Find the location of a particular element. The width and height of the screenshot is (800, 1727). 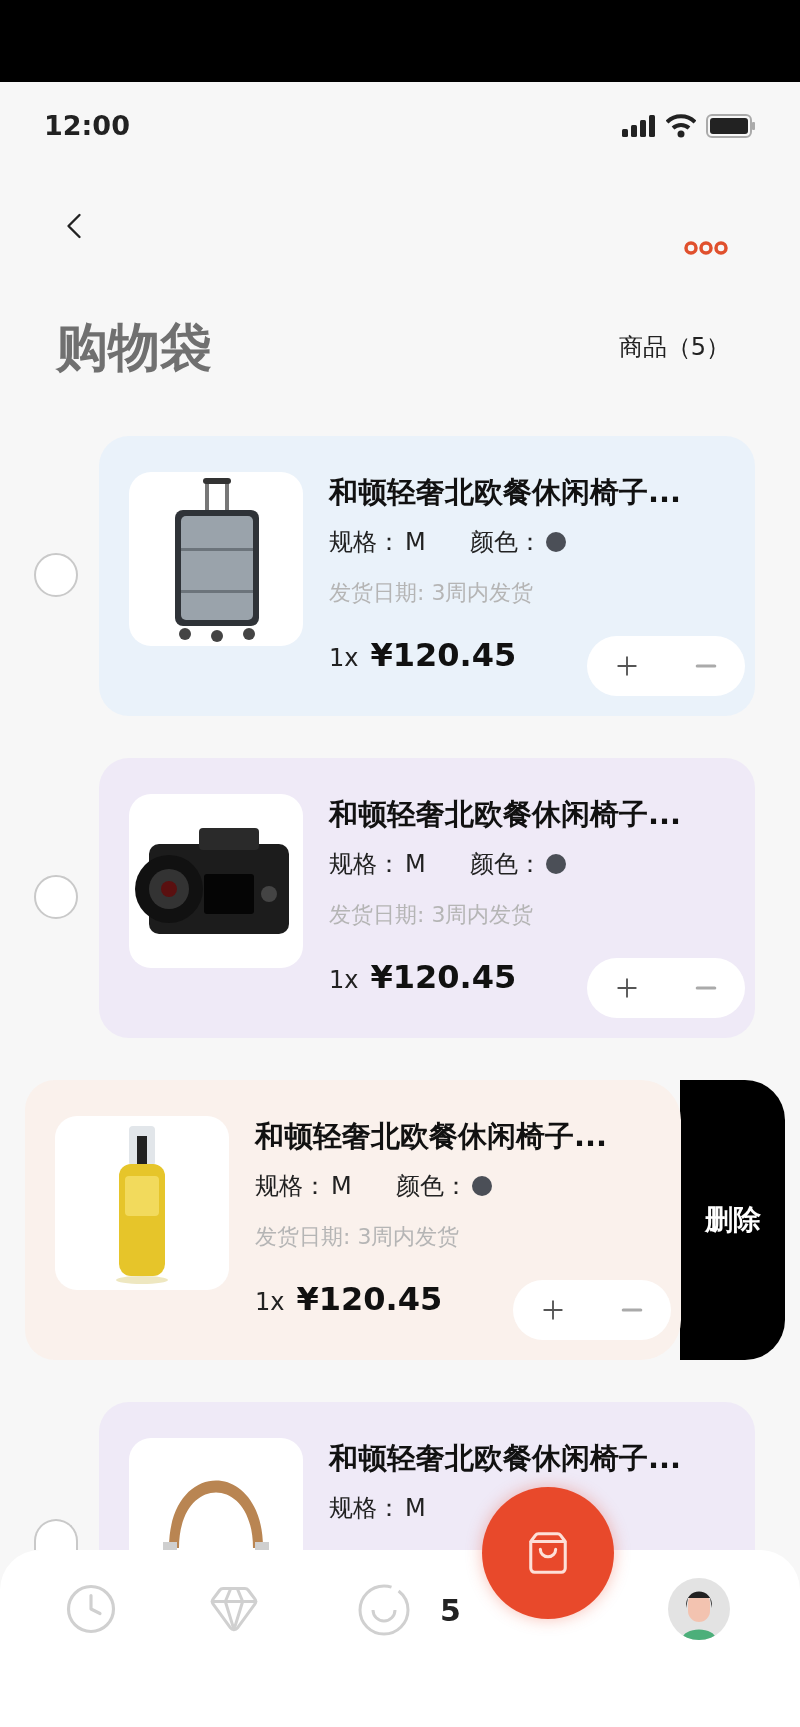

wifi-icon is located at coordinates (681, 126).